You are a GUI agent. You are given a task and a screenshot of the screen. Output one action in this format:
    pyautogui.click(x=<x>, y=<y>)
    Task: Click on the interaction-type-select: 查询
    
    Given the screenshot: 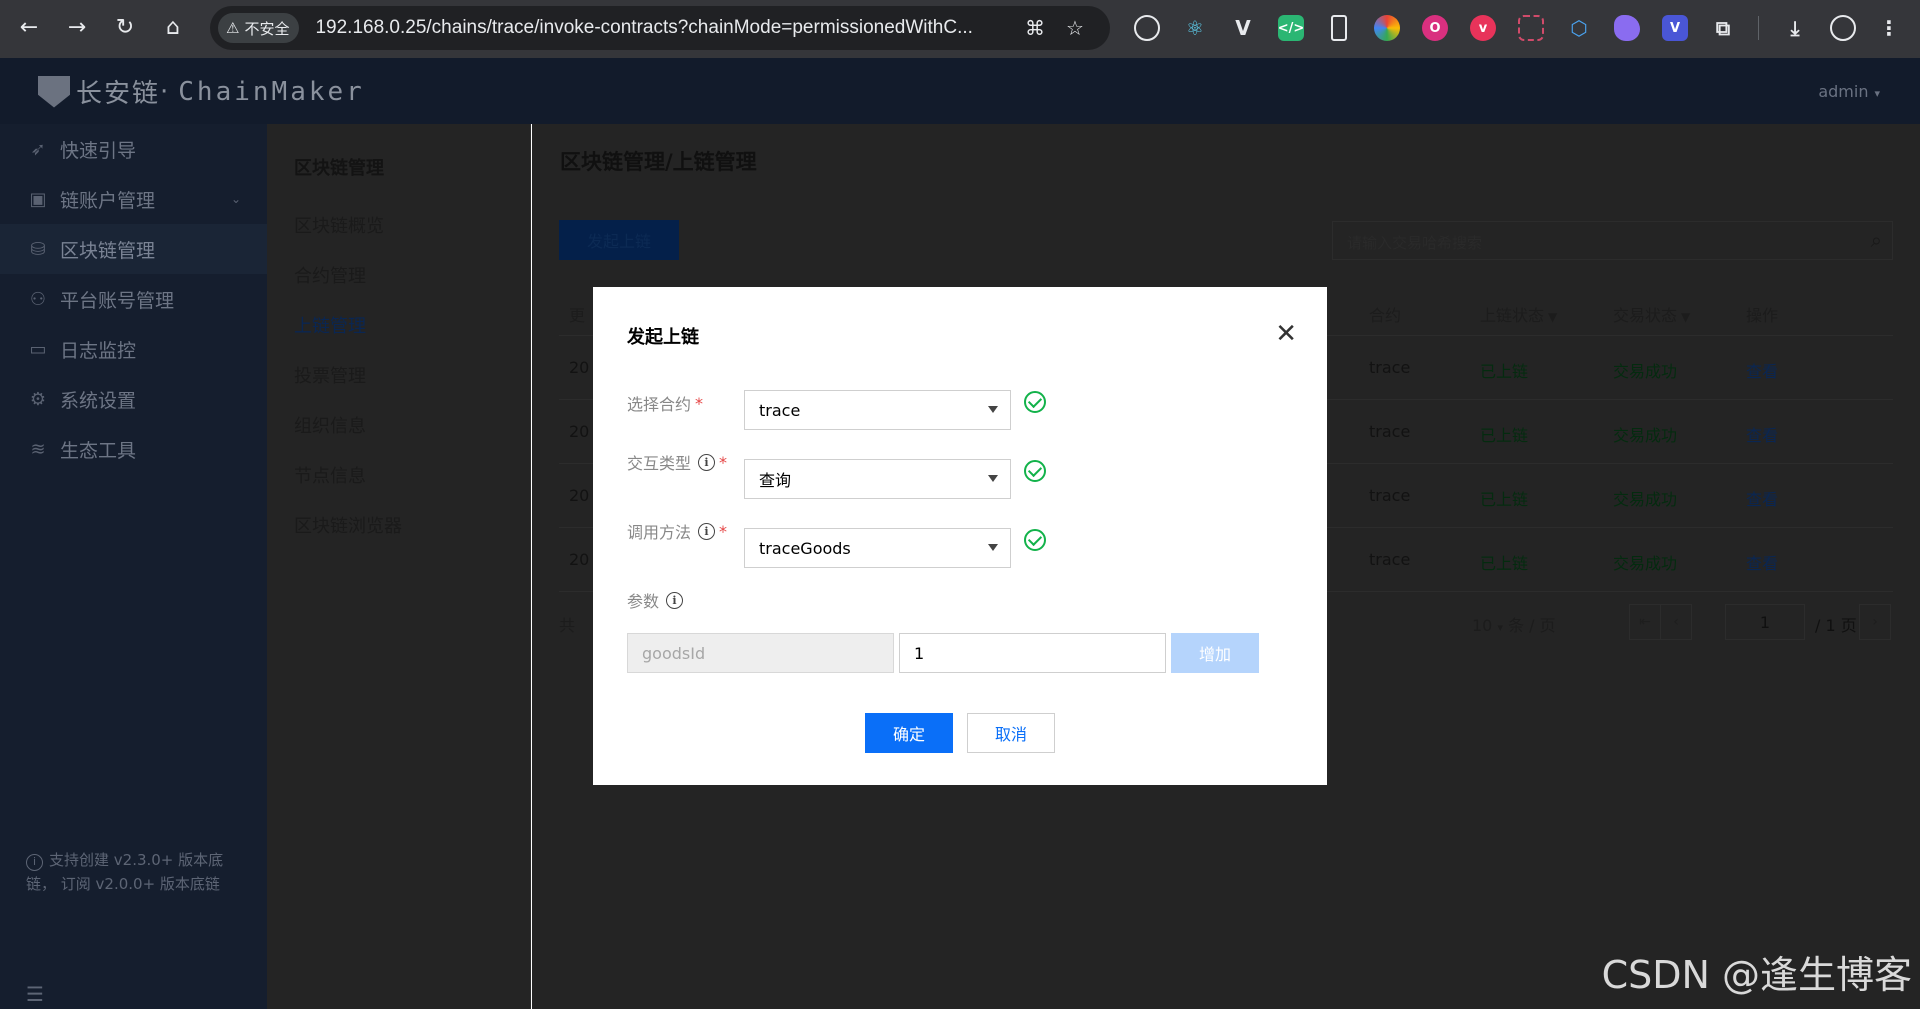 What is the action you would take?
    pyautogui.click(x=877, y=479)
    